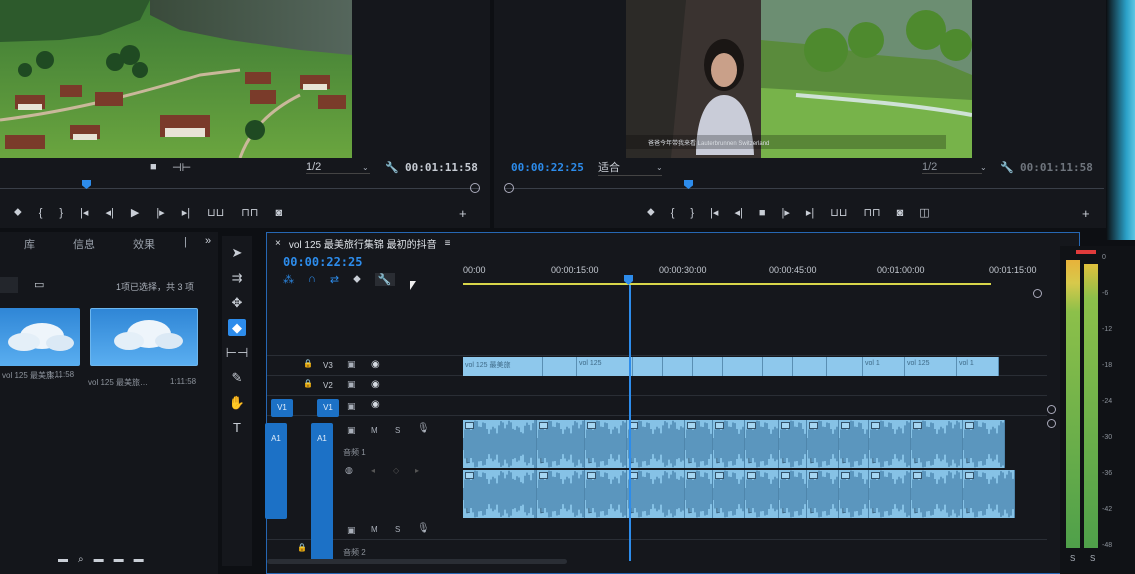 The width and height of the screenshot is (1135, 574). I want to click on program-compare-icon: ◫, so click(924, 212).